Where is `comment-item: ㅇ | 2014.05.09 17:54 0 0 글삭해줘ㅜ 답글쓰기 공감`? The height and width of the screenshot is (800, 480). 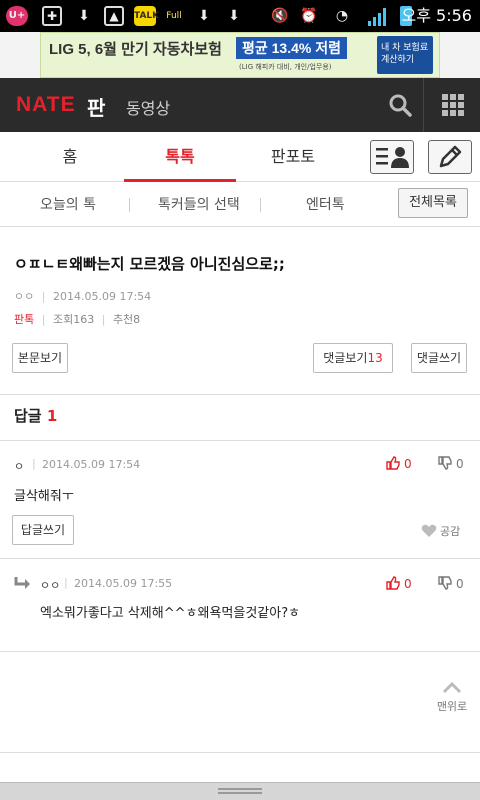 comment-item: ㅇ | 2014.05.09 17:54 0 0 글삭해줘ㅜ 답글쓰기 공감 is located at coordinates (240, 499).